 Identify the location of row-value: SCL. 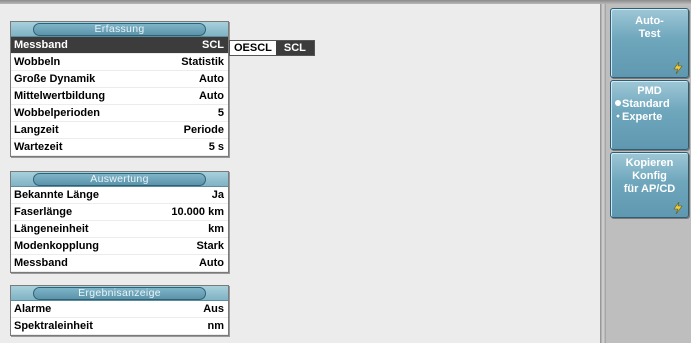
(213, 45).